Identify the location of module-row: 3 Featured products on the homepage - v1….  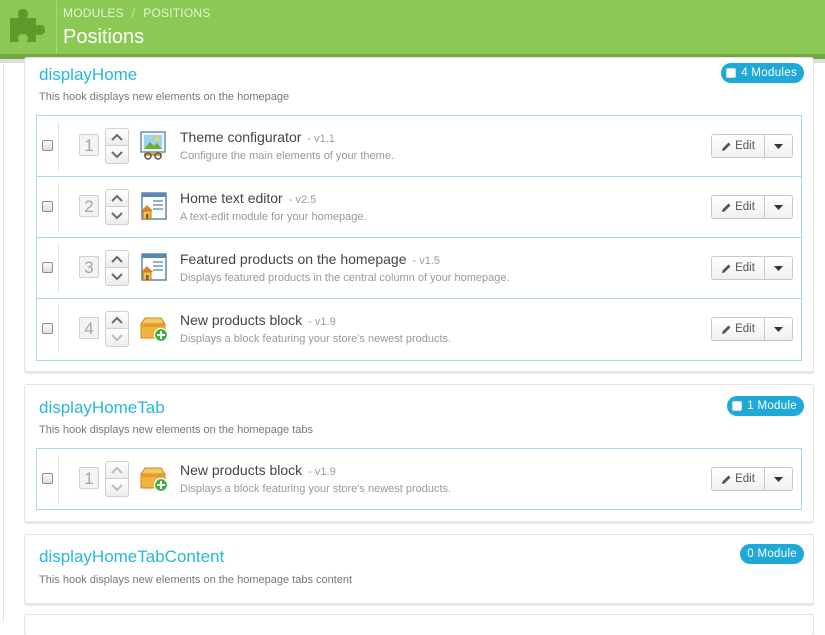
(419, 268).